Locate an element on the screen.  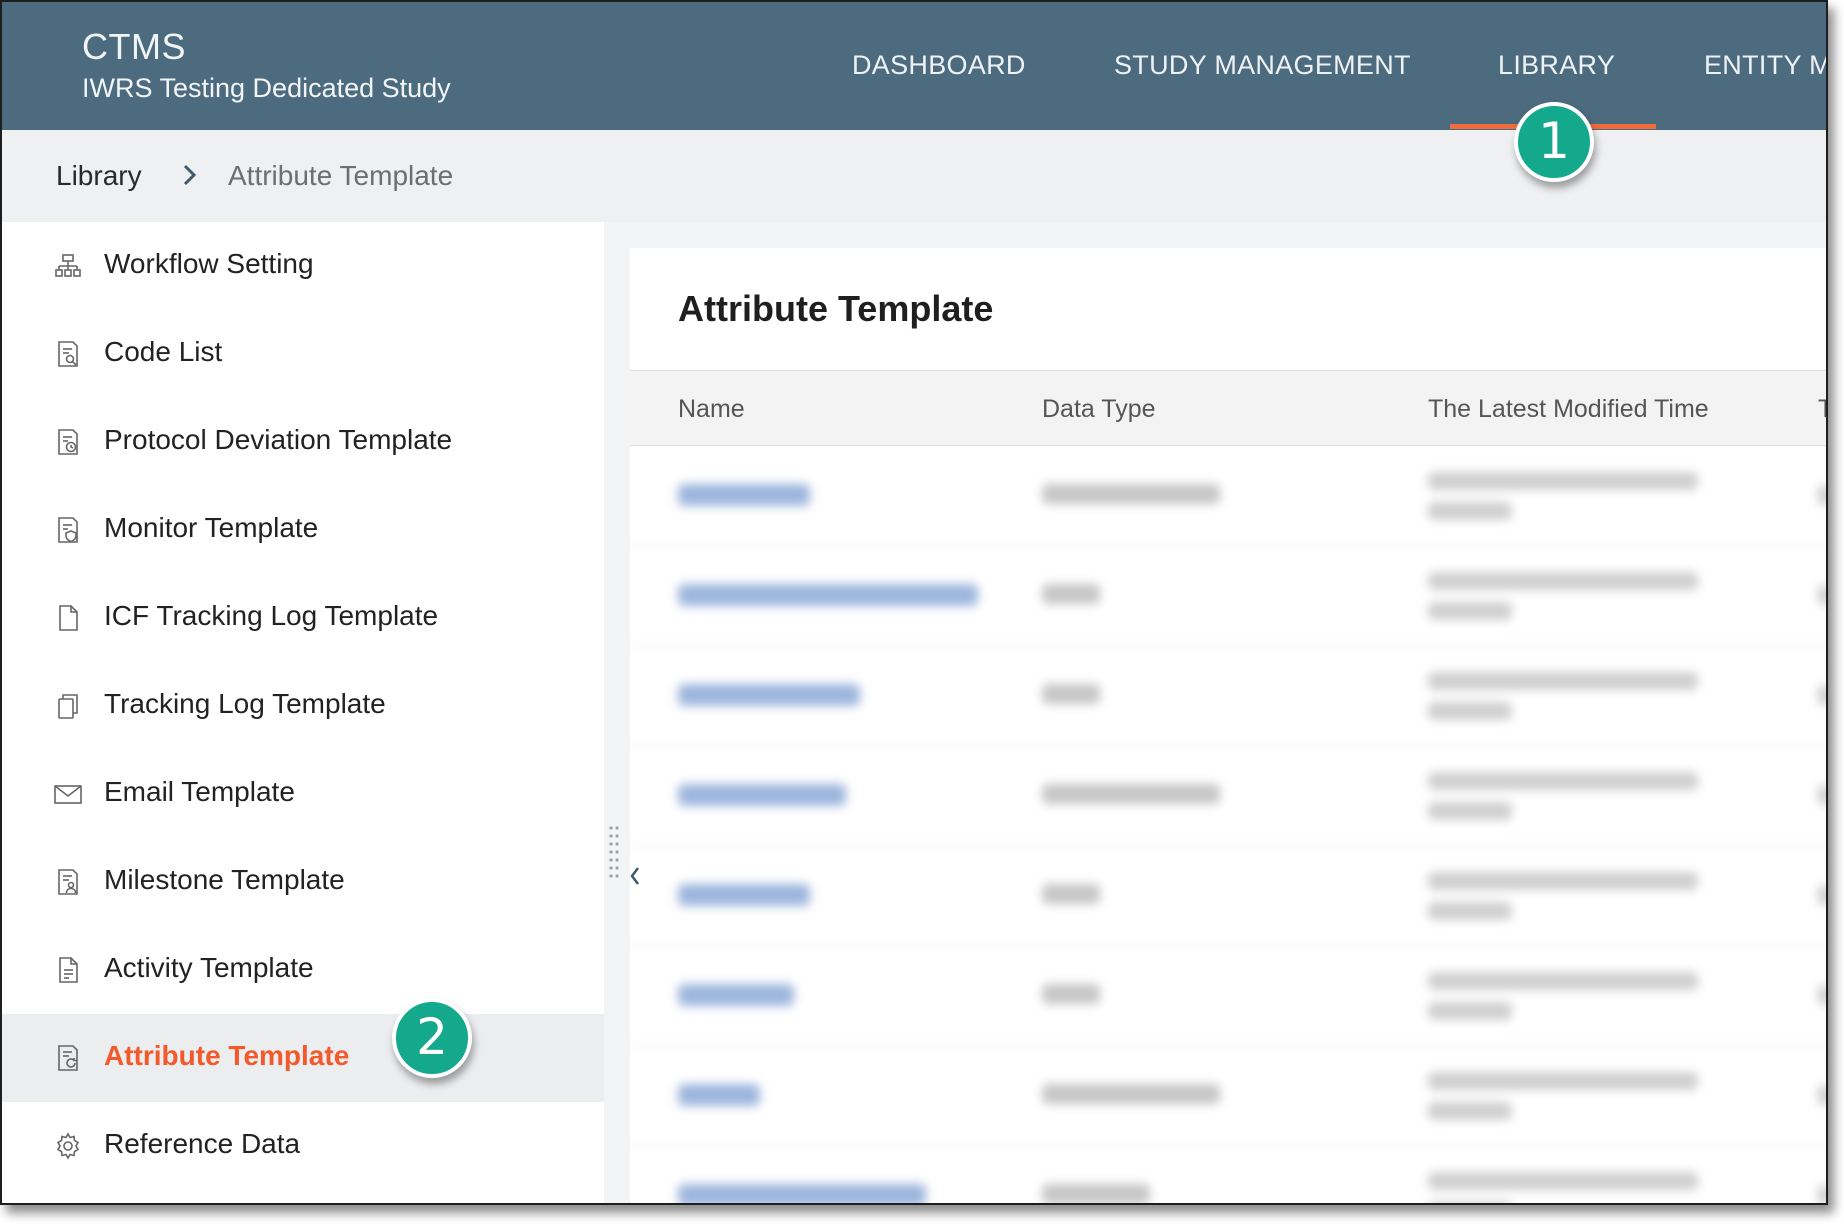
collapse-sidebar-icon is located at coordinates (635, 876).